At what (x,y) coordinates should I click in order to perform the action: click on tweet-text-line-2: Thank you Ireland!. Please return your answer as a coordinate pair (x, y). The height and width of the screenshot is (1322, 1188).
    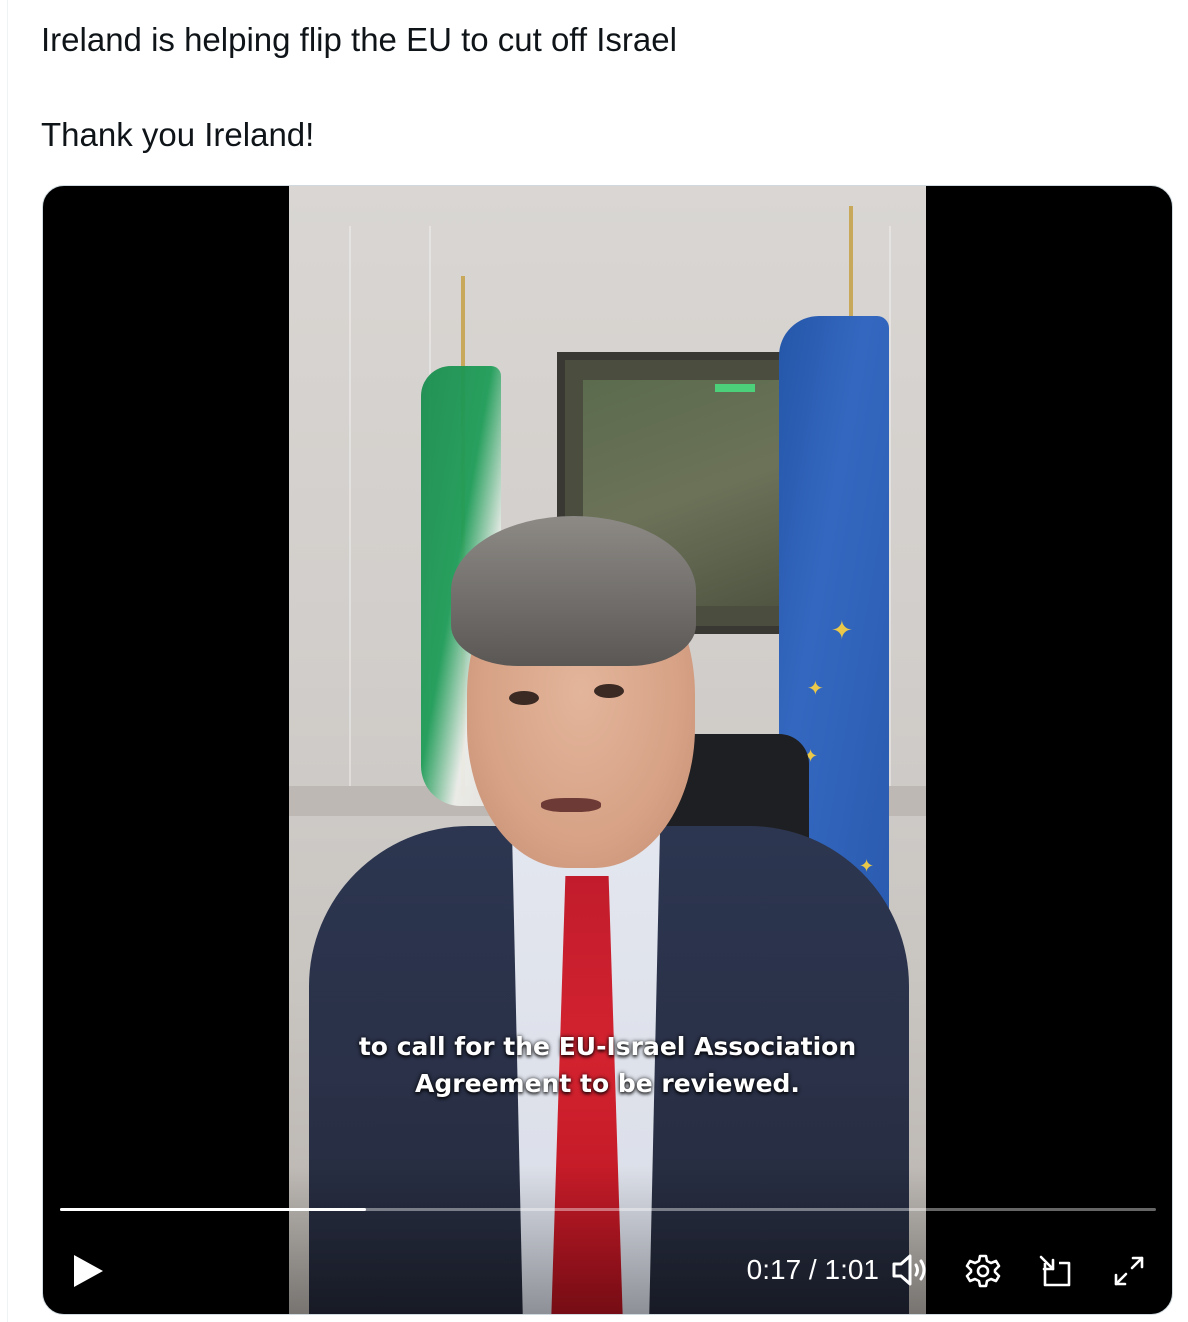
    Looking at the image, I should click on (178, 134).